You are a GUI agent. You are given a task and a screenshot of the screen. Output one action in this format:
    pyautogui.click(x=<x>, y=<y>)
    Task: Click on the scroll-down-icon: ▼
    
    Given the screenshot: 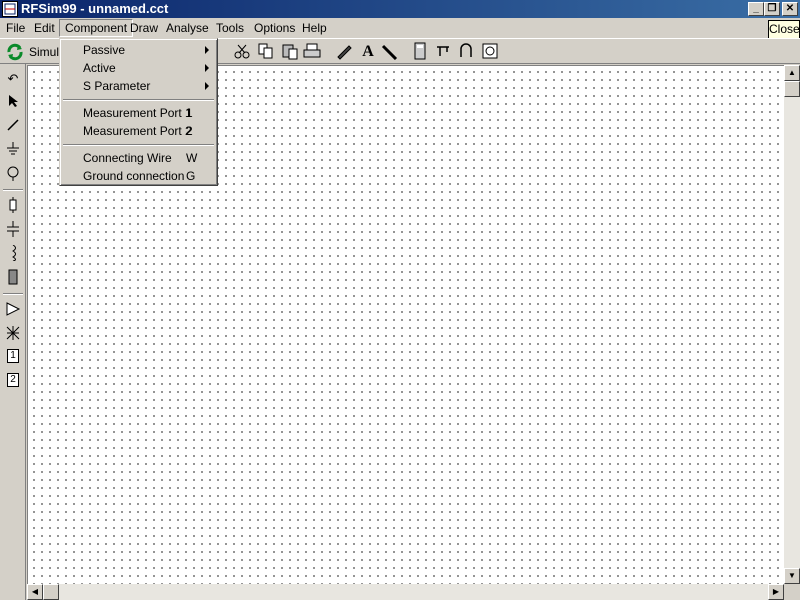 What is the action you would take?
    pyautogui.click(x=792, y=576)
    